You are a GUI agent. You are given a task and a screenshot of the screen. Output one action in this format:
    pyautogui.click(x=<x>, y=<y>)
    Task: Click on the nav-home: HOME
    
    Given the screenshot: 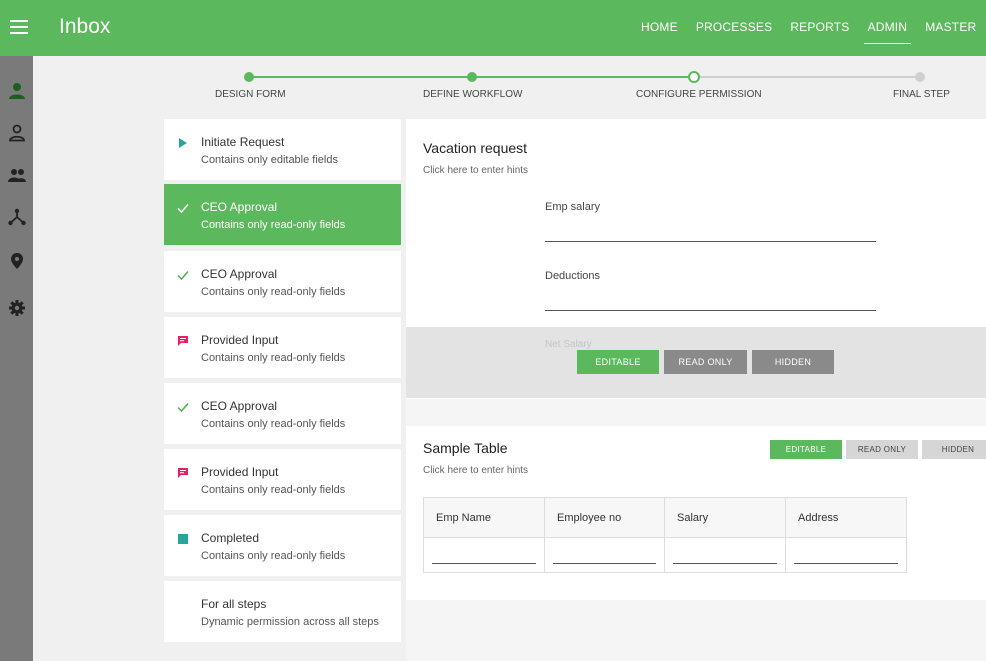 What is the action you would take?
    pyautogui.click(x=659, y=28)
    